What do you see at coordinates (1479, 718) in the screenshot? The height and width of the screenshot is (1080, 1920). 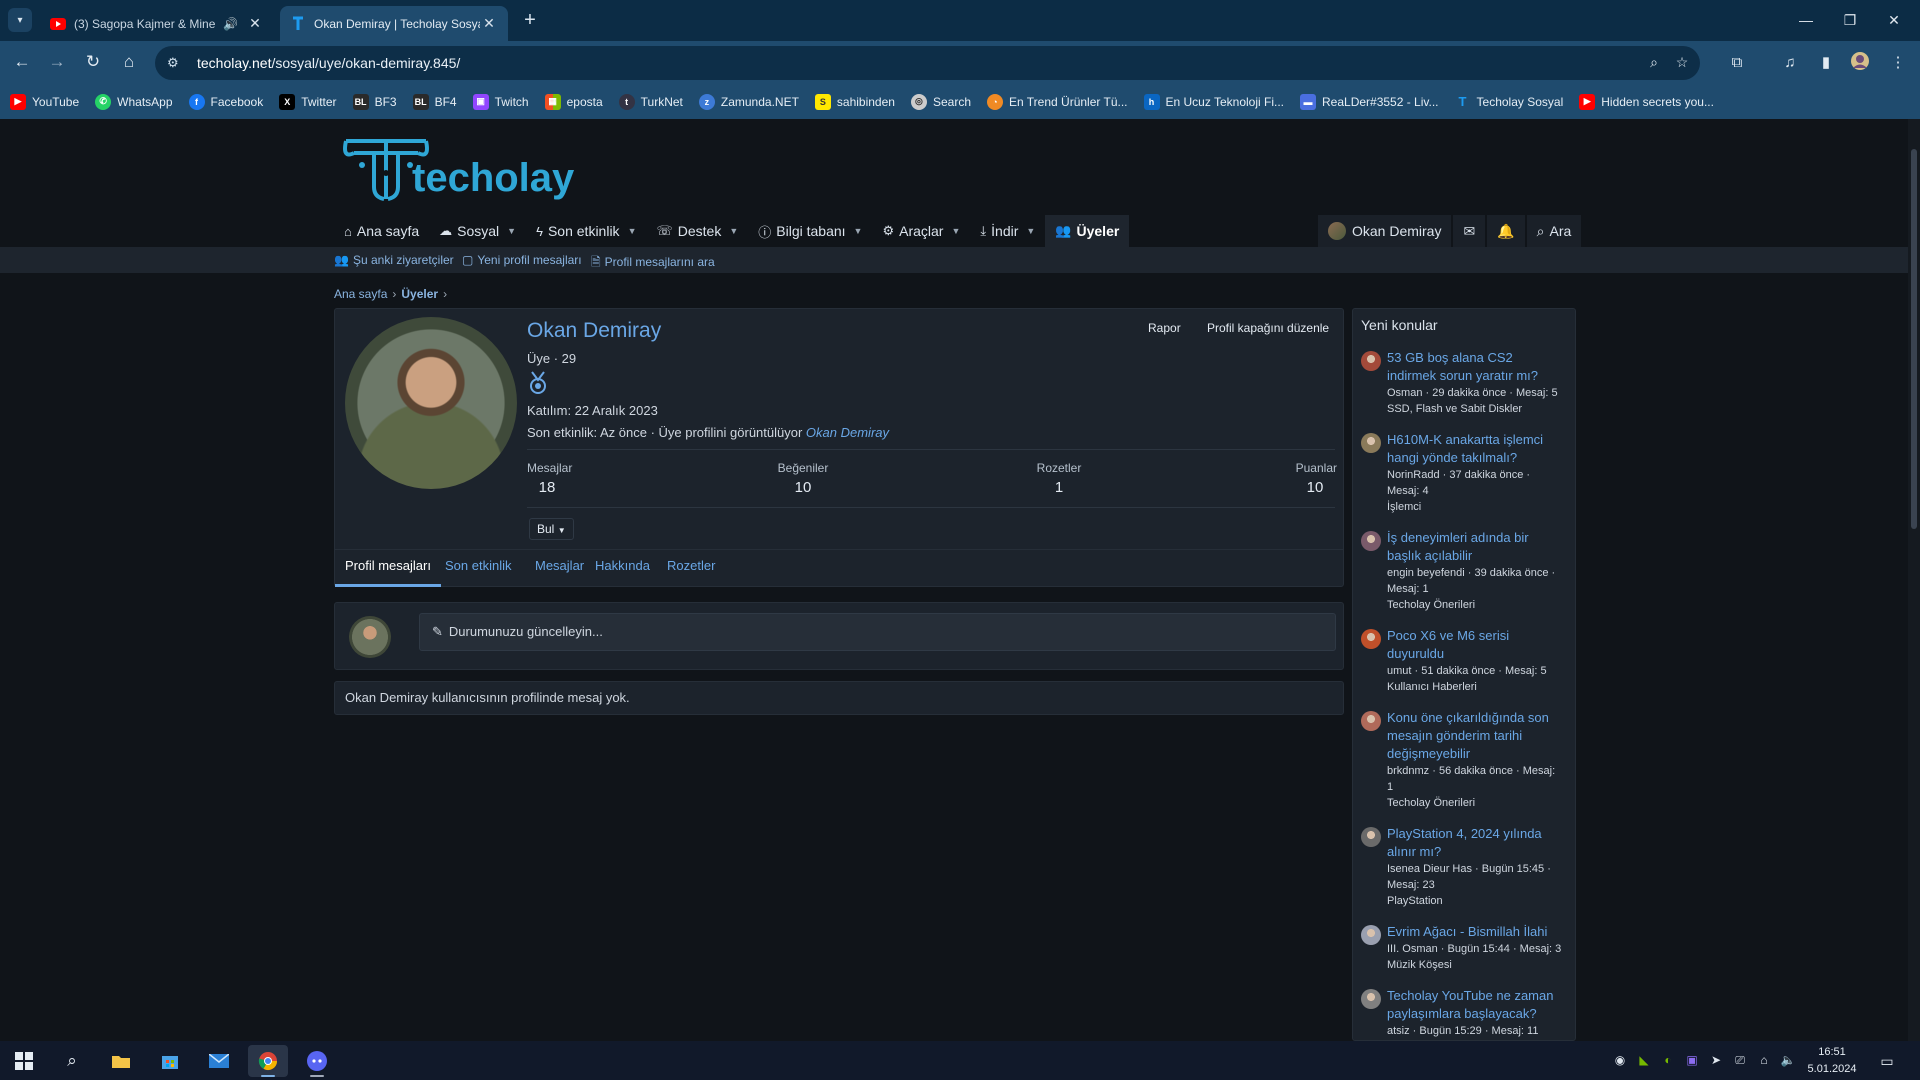 I see `thread-title: Konu öne çıkarıldığında son` at bounding box center [1479, 718].